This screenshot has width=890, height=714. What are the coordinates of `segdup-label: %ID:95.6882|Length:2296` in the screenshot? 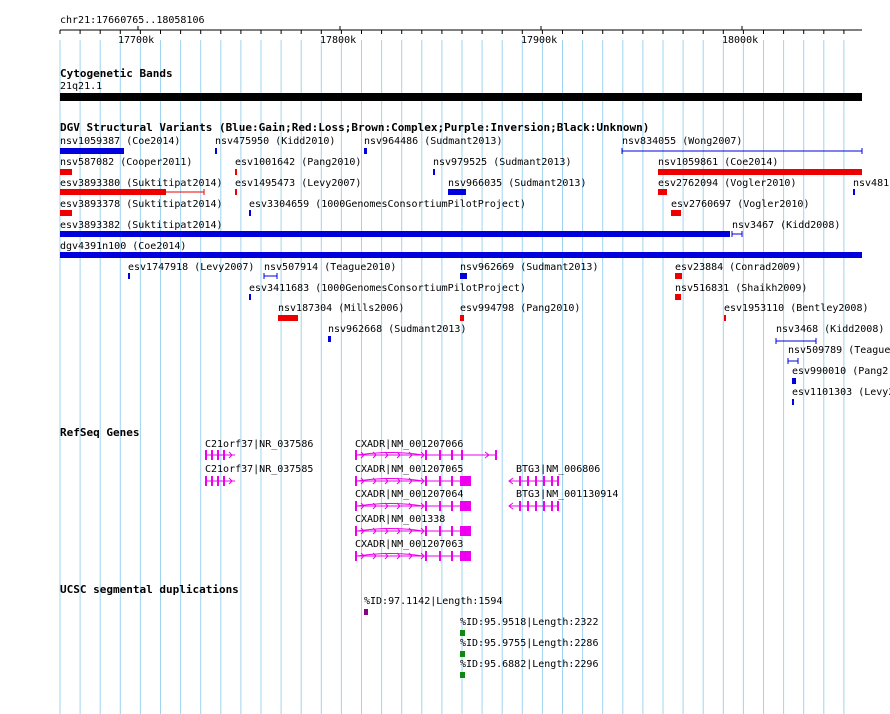 It's located at (529, 664).